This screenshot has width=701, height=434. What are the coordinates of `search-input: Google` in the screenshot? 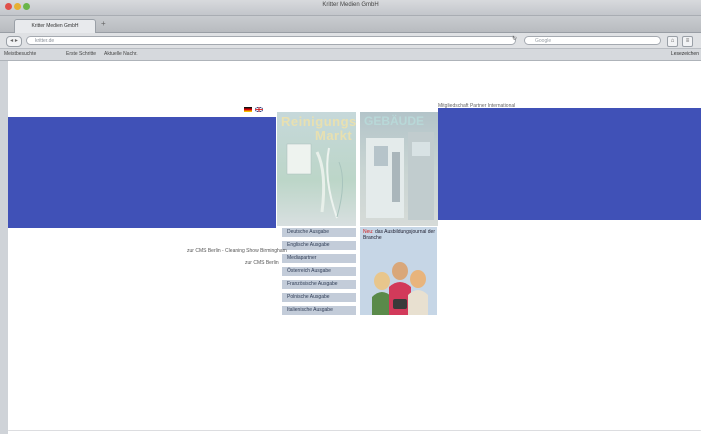 It's located at (592, 40).